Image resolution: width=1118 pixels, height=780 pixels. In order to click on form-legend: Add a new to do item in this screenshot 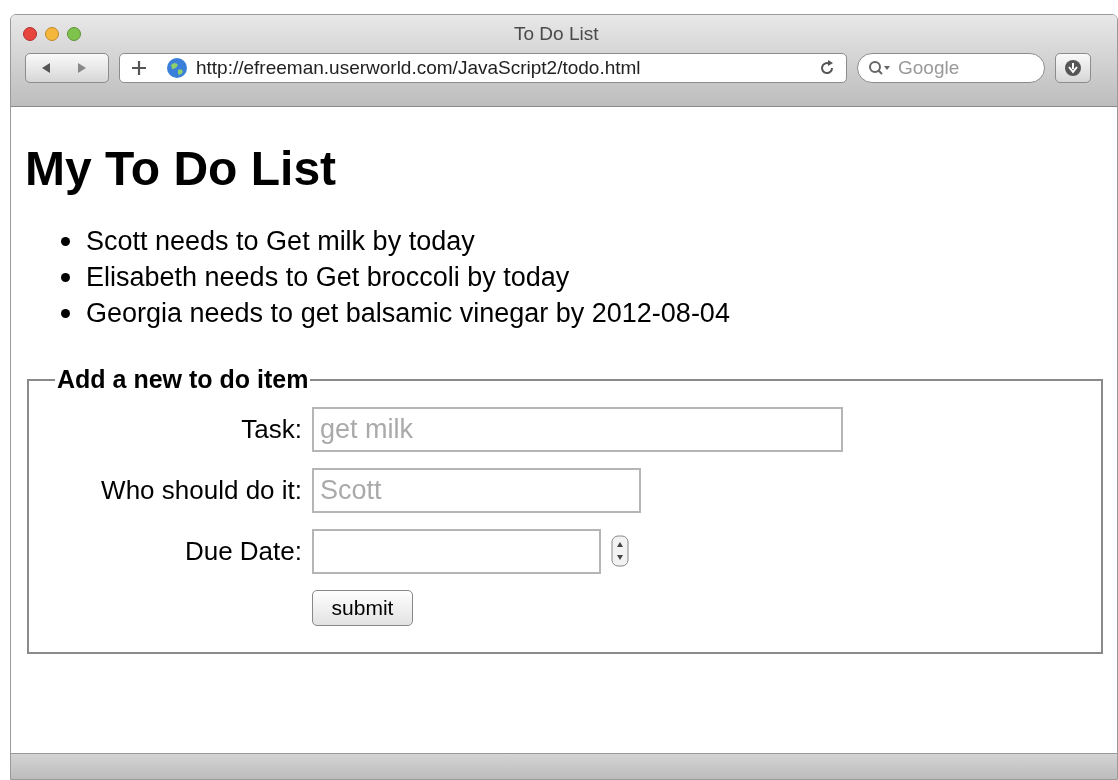, I will do `click(183, 379)`.